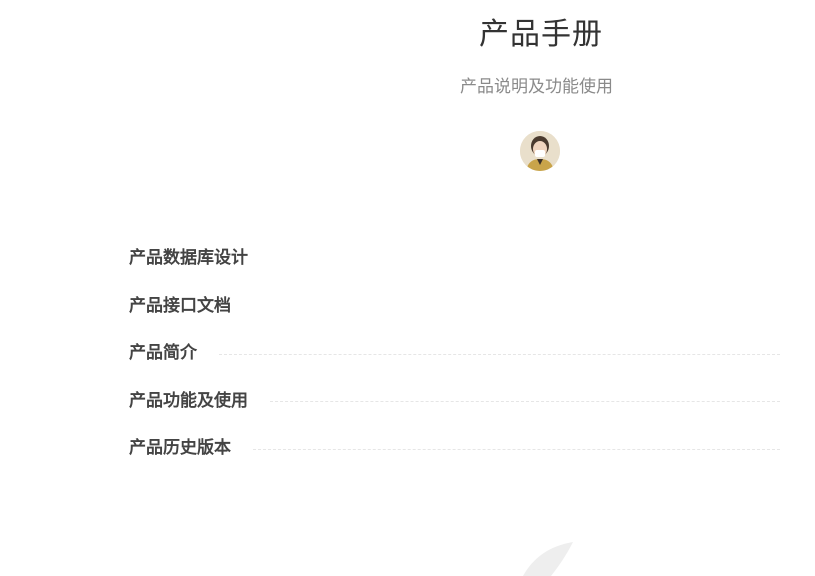 This screenshot has width=815, height=576. Describe the element at coordinates (163, 353) in the screenshot. I see `toc-item-label: 产品简介` at that location.